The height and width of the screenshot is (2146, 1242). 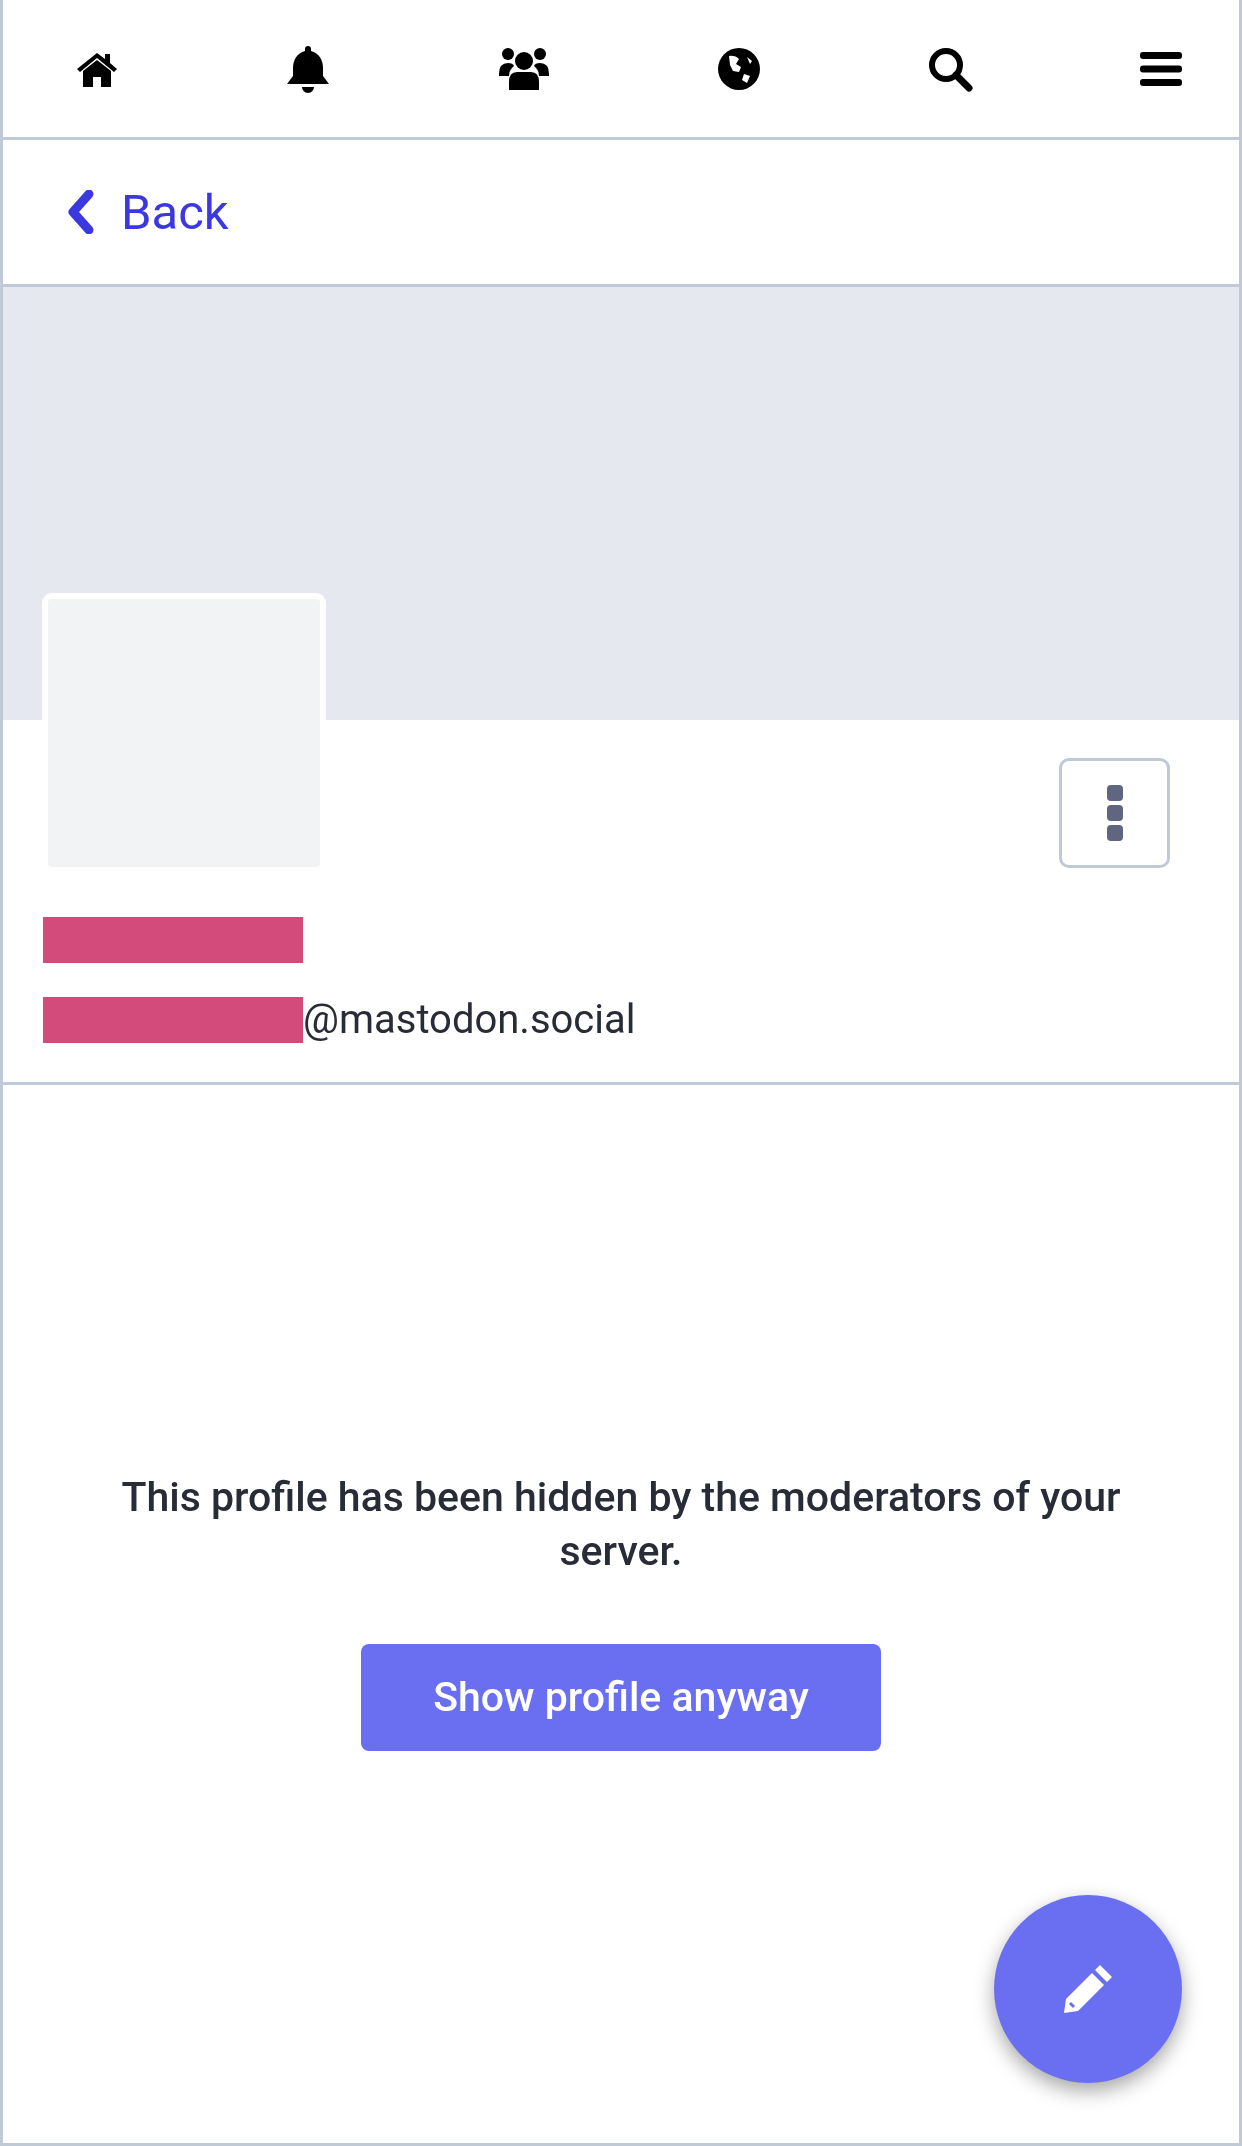 What do you see at coordinates (621, 1697) in the screenshot?
I see `show-profile-button: Show profile anyway` at bounding box center [621, 1697].